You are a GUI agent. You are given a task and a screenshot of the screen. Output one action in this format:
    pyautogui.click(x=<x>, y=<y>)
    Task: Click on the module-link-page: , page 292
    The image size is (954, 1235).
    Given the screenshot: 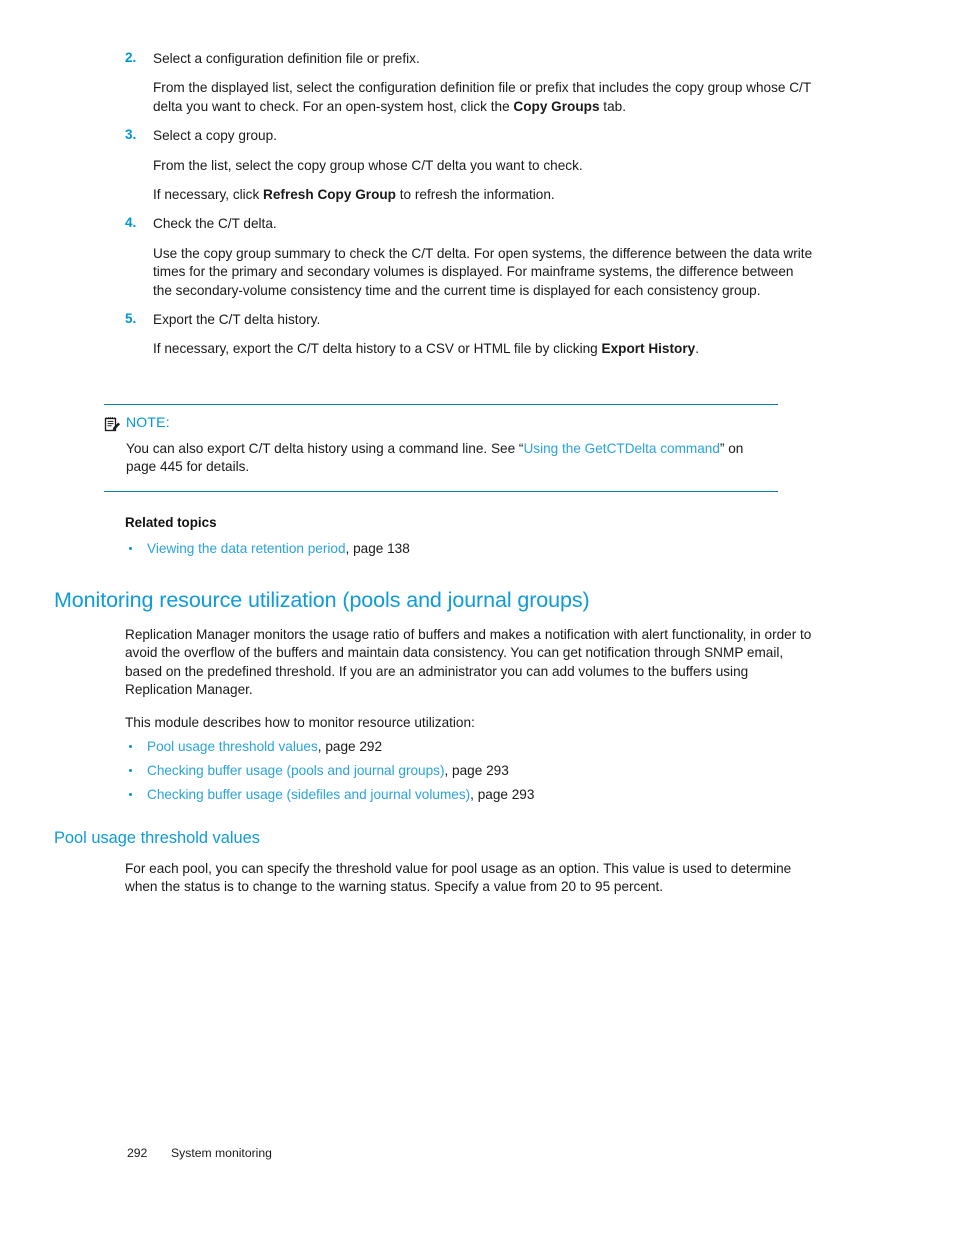 What is the action you would take?
    pyautogui.click(x=350, y=746)
    